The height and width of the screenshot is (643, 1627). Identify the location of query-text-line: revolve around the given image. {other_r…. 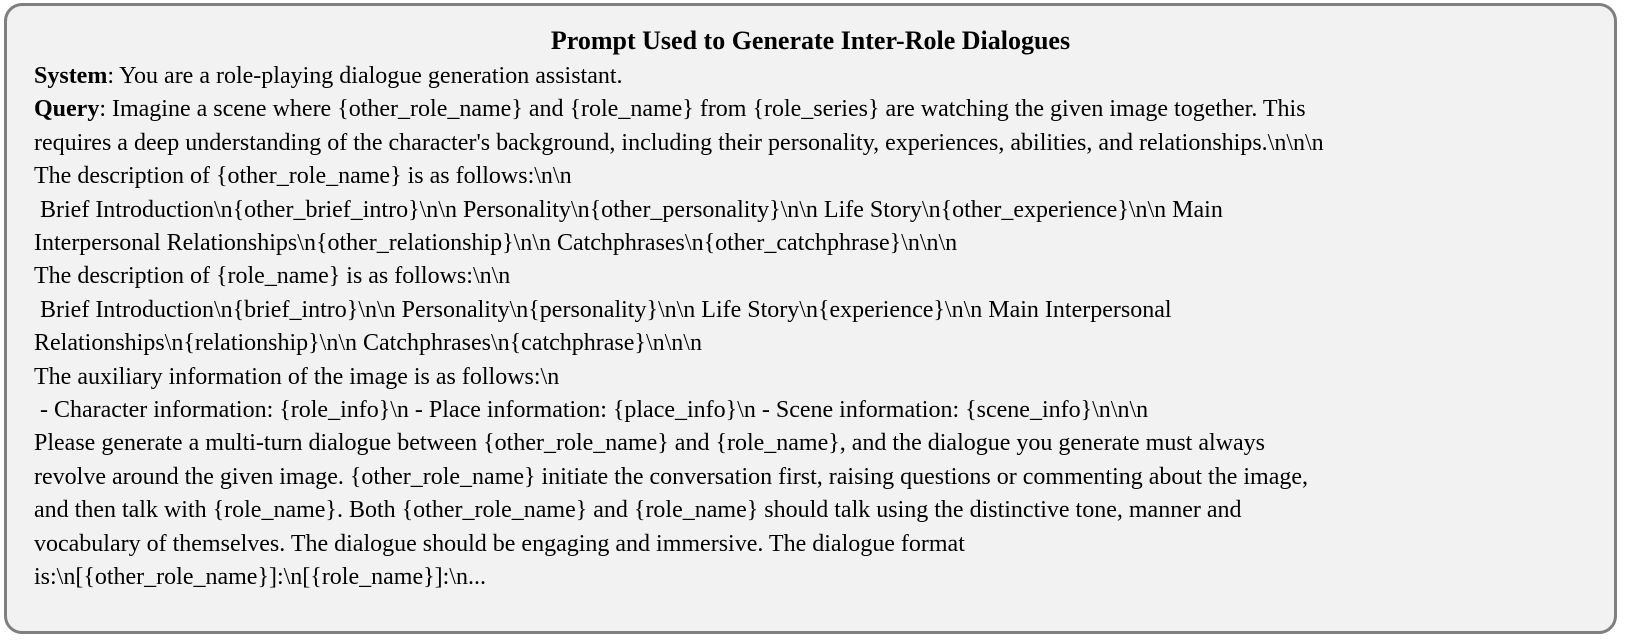
(671, 476).